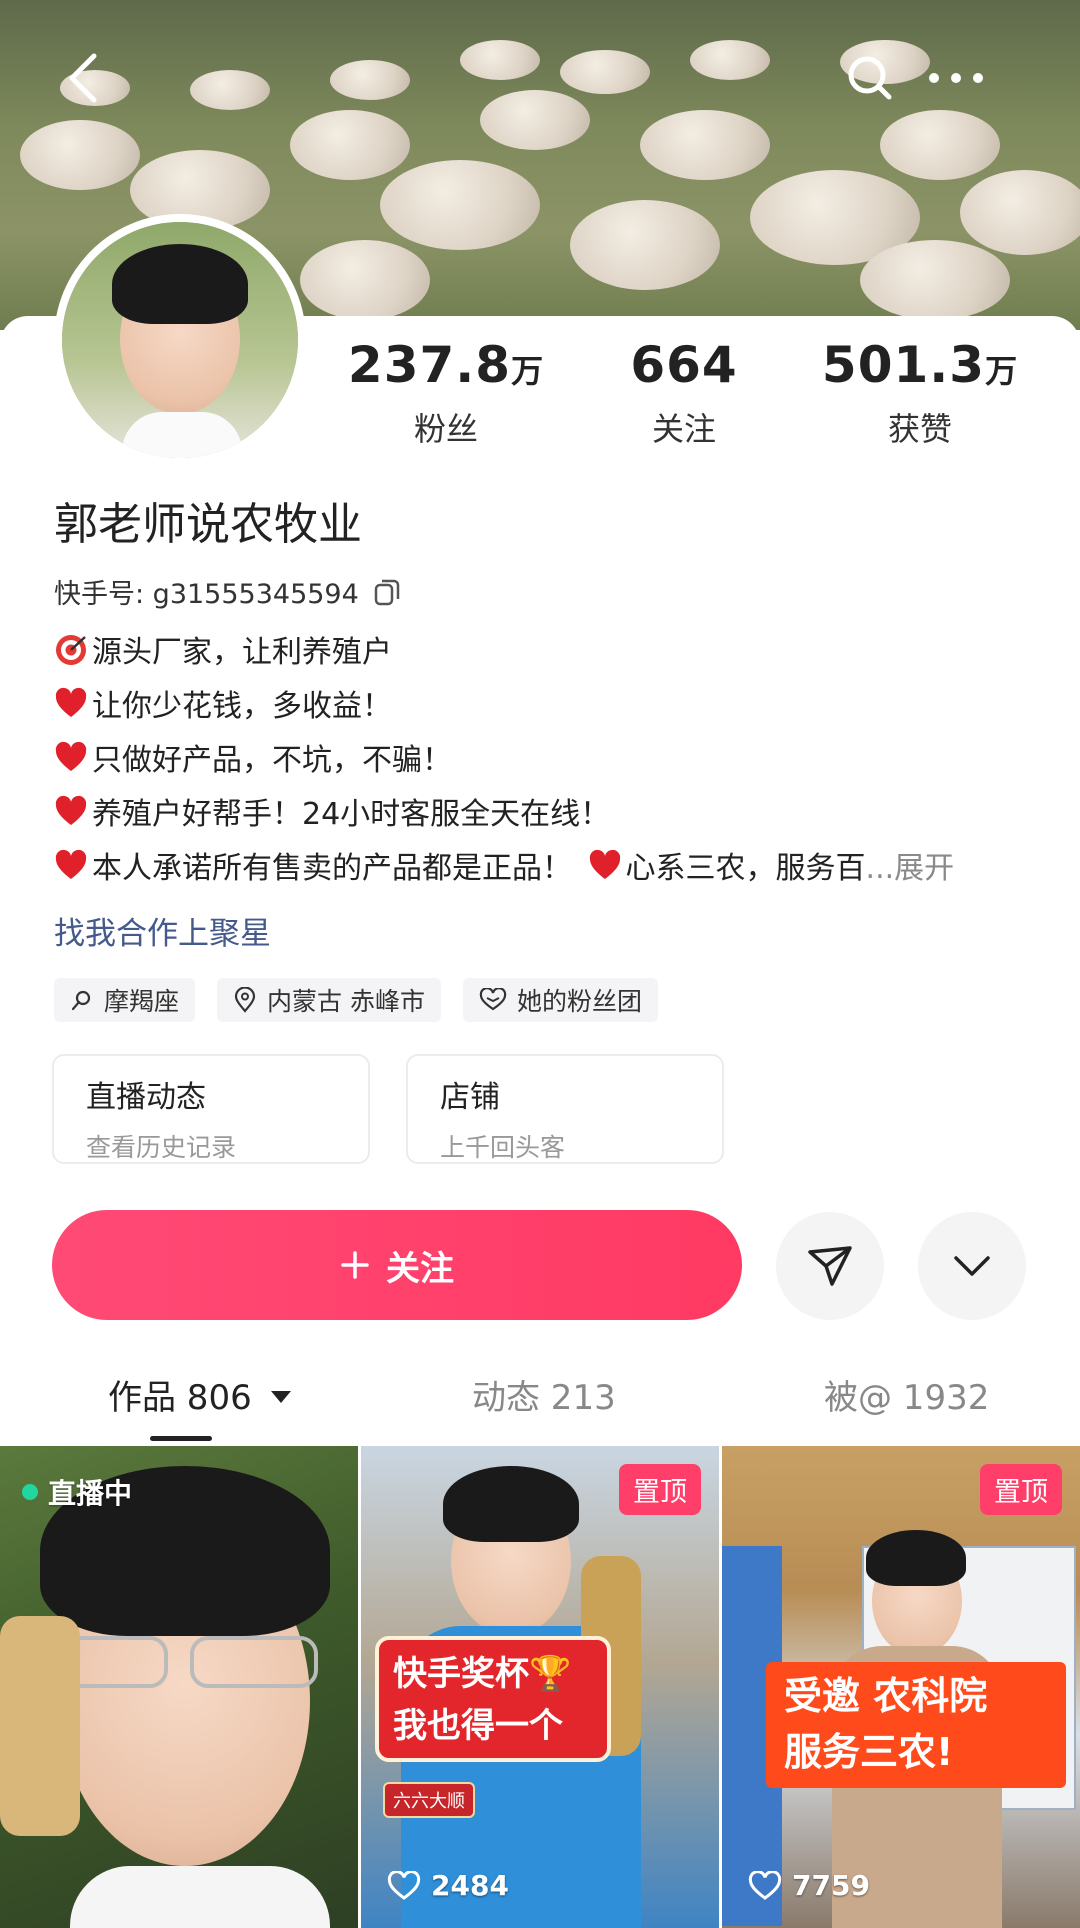 This screenshot has width=1080, height=1928. What do you see at coordinates (180, 1398) in the screenshot?
I see `tab-label: 作品 806` at bounding box center [180, 1398].